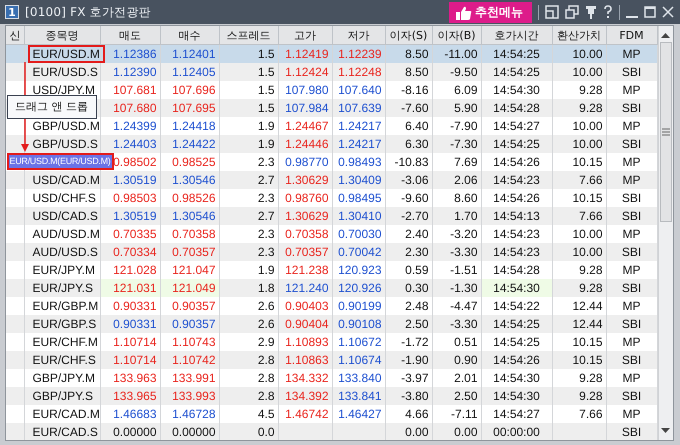 The width and height of the screenshot is (680, 445). Describe the element at coordinates (331, 323) in the screenshot. I see `quote-row: EUR/GBP.S 0.90331 0.90357 2.6 0.90404 0.90108 2.50 -3.30 14:54:25 12.44 SBI` at that location.